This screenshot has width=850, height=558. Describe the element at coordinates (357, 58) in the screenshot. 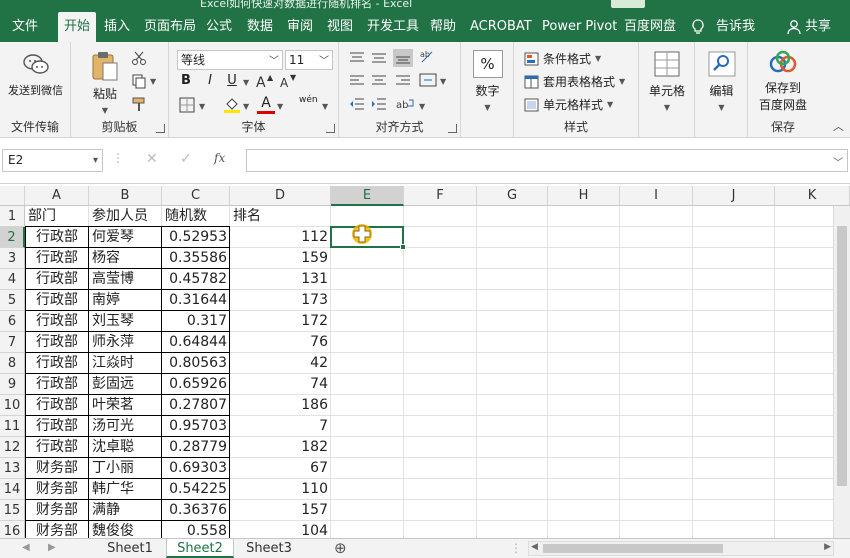

I see `align-top-icon` at that location.